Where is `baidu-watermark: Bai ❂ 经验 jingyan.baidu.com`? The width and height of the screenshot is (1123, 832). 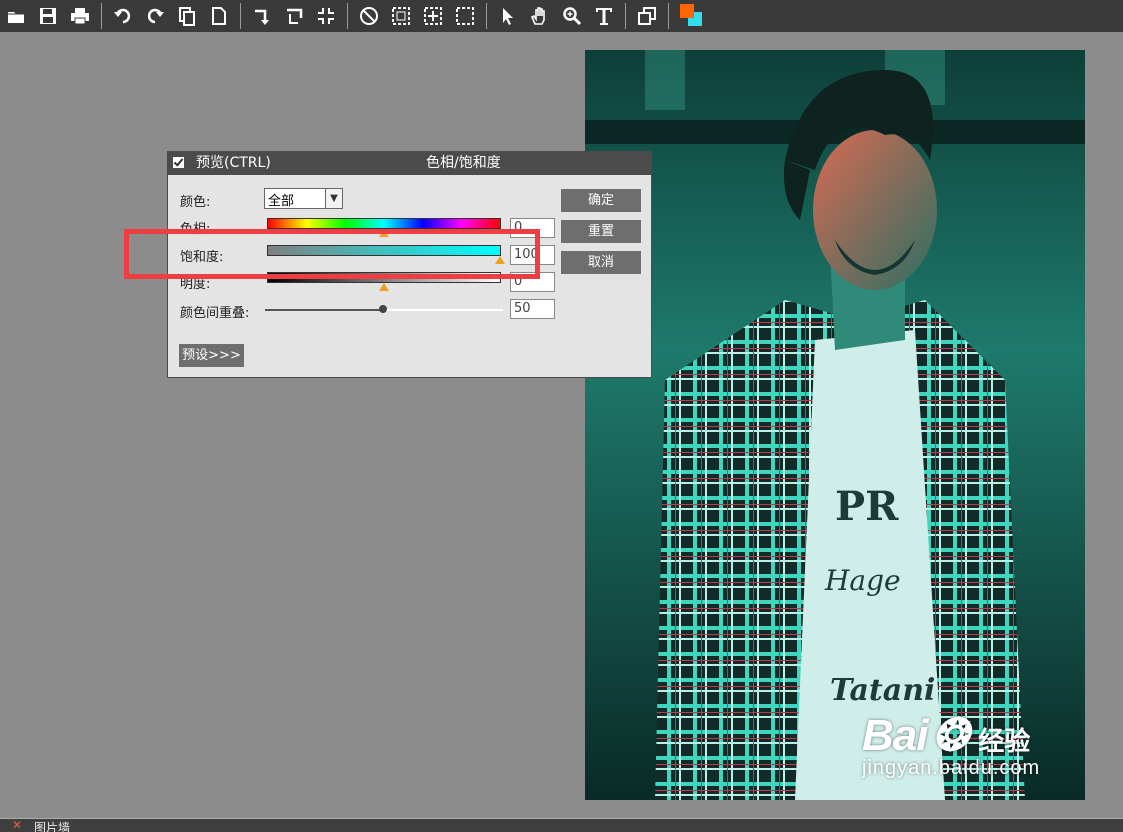 baidu-watermark: Bai ❂ 经验 jingyan.baidu.com is located at coordinates (962, 756).